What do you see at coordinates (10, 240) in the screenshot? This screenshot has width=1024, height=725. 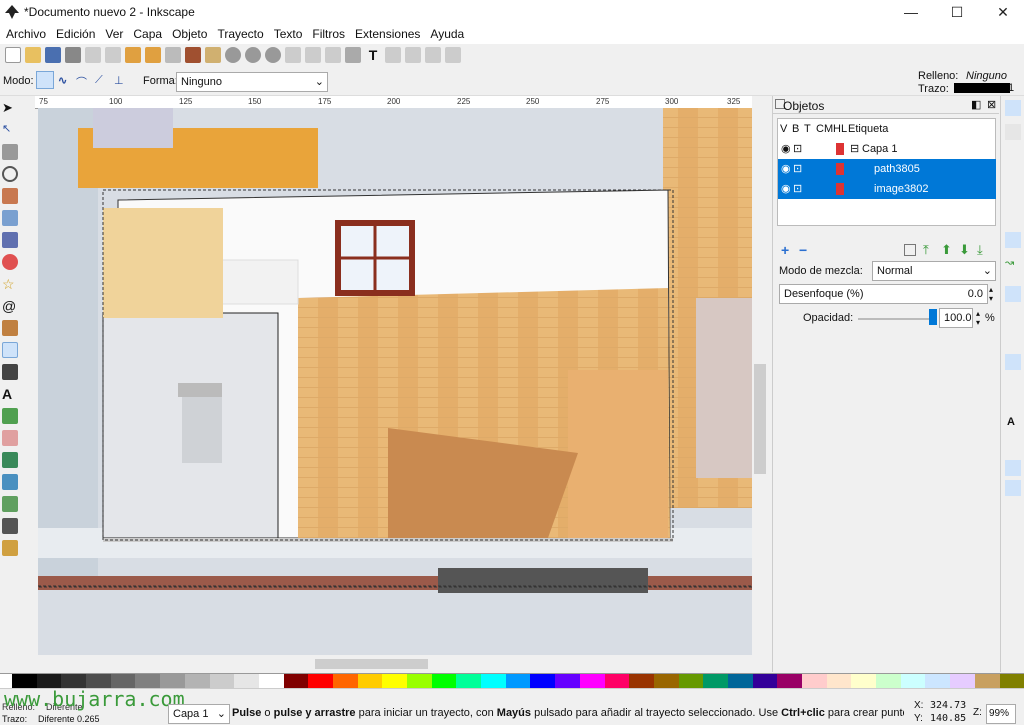 I see `3dbox-tool-icon` at bounding box center [10, 240].